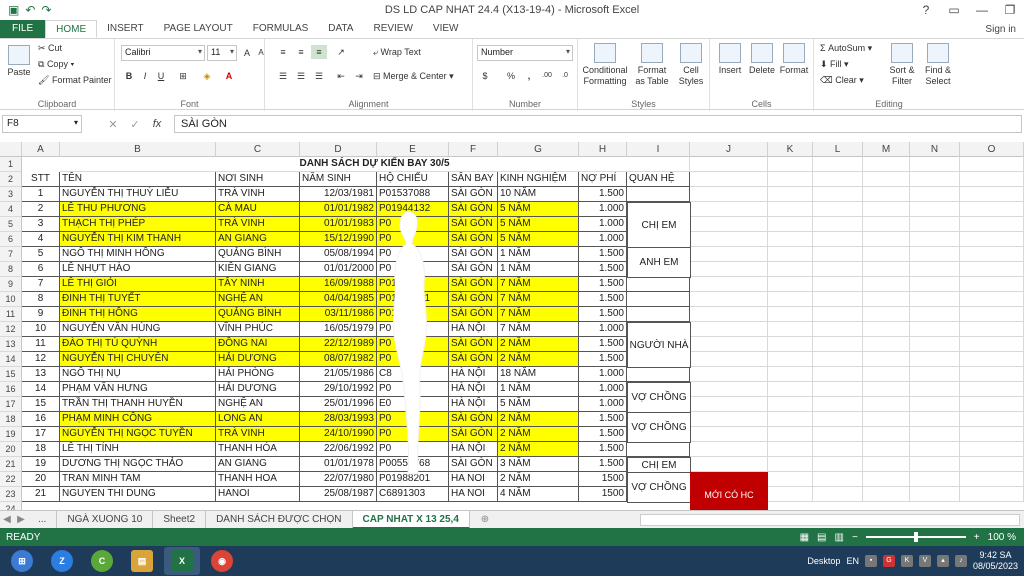 The width and height of the screenshot is (1024, 576). Describe the element at coordinates (658, 149) in the screenshot. I see `column-header-i: I` at that location.